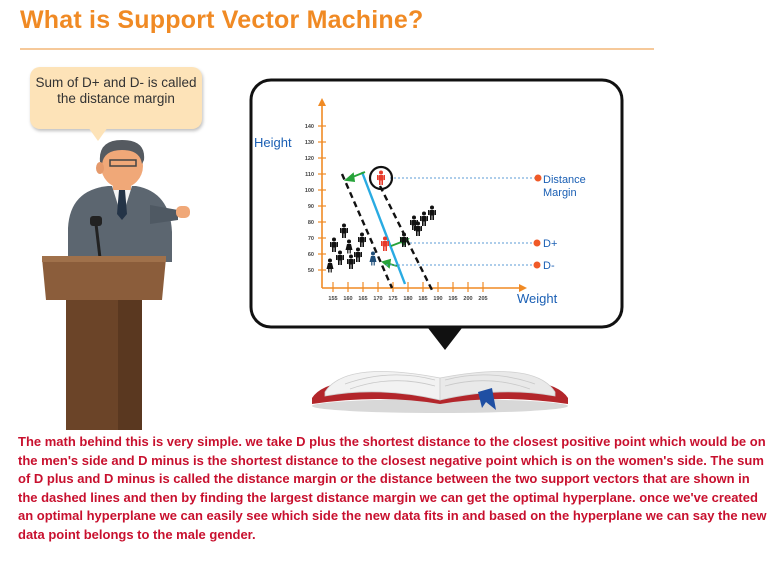 This screenshot has height=565, width=784. I want to click on podium-trim, so click(104, 259).